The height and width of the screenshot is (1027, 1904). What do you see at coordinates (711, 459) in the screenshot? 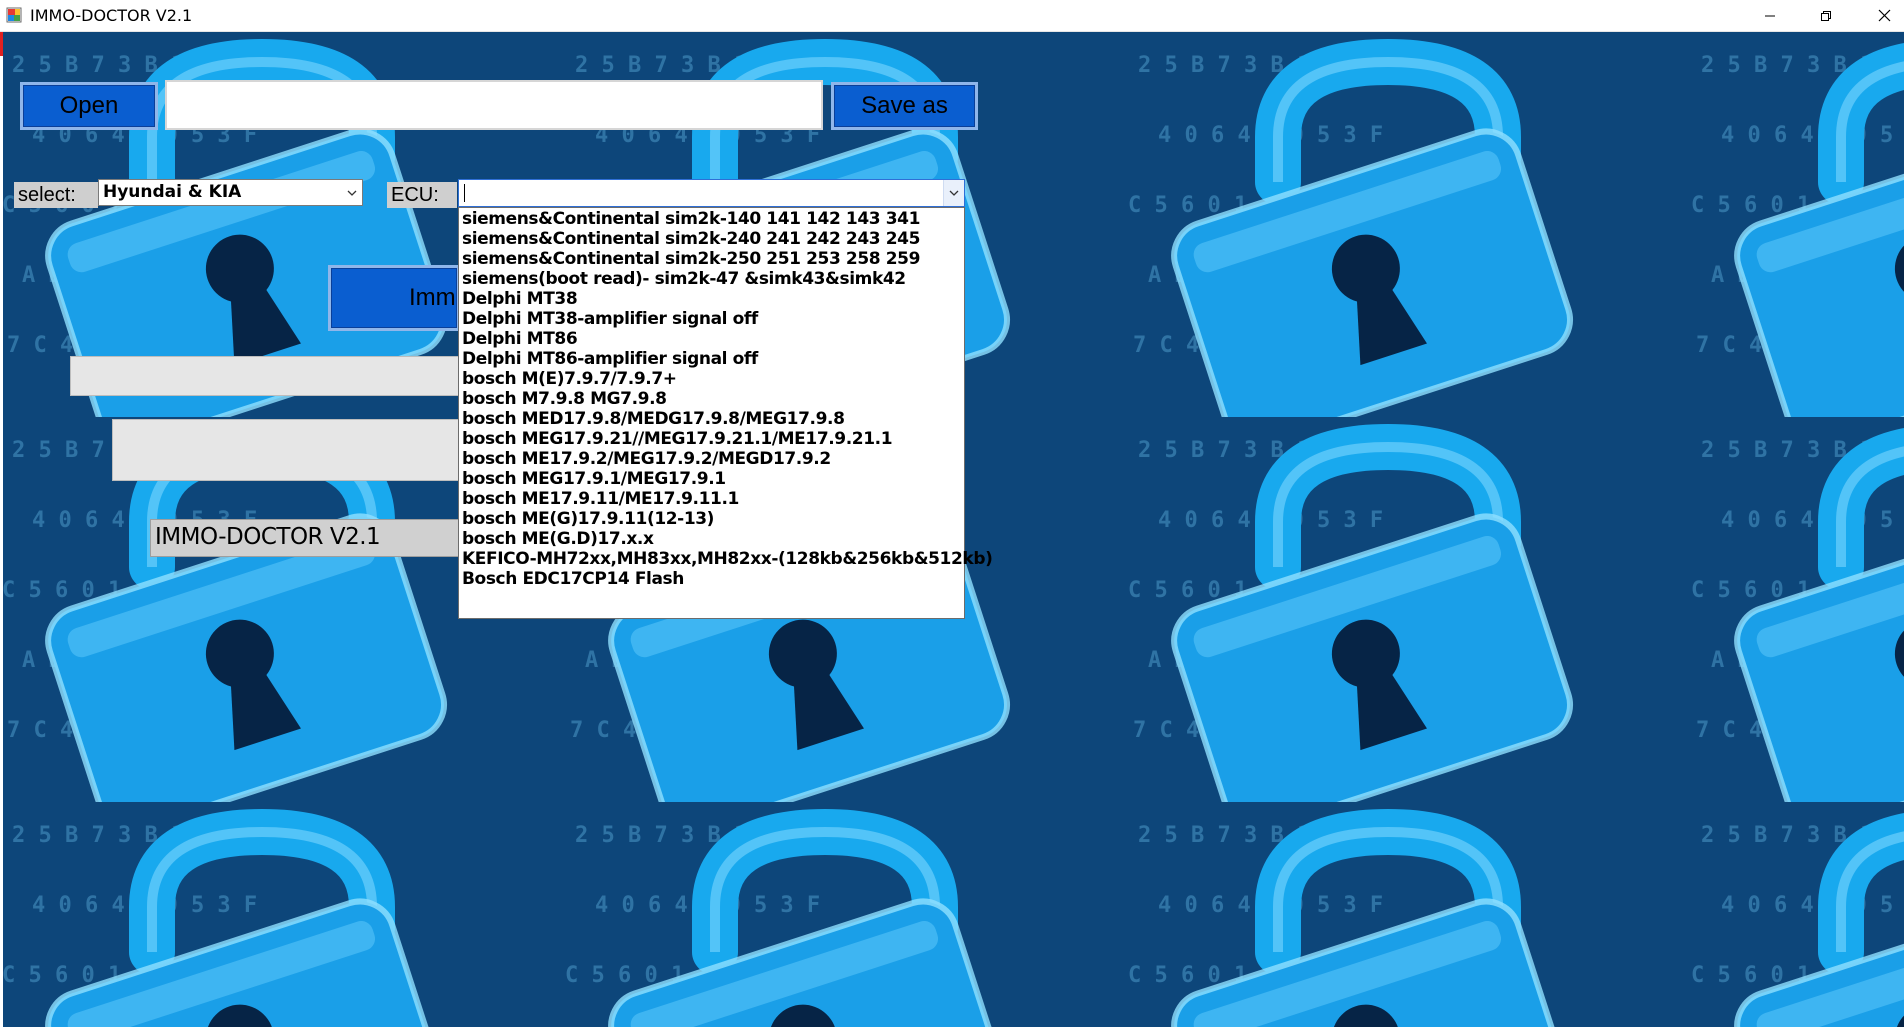
I see `ecu-option: bosch ME17.9.2/MEG17.9.2/MEGD17.9.2` at bounding box center [711, 459].